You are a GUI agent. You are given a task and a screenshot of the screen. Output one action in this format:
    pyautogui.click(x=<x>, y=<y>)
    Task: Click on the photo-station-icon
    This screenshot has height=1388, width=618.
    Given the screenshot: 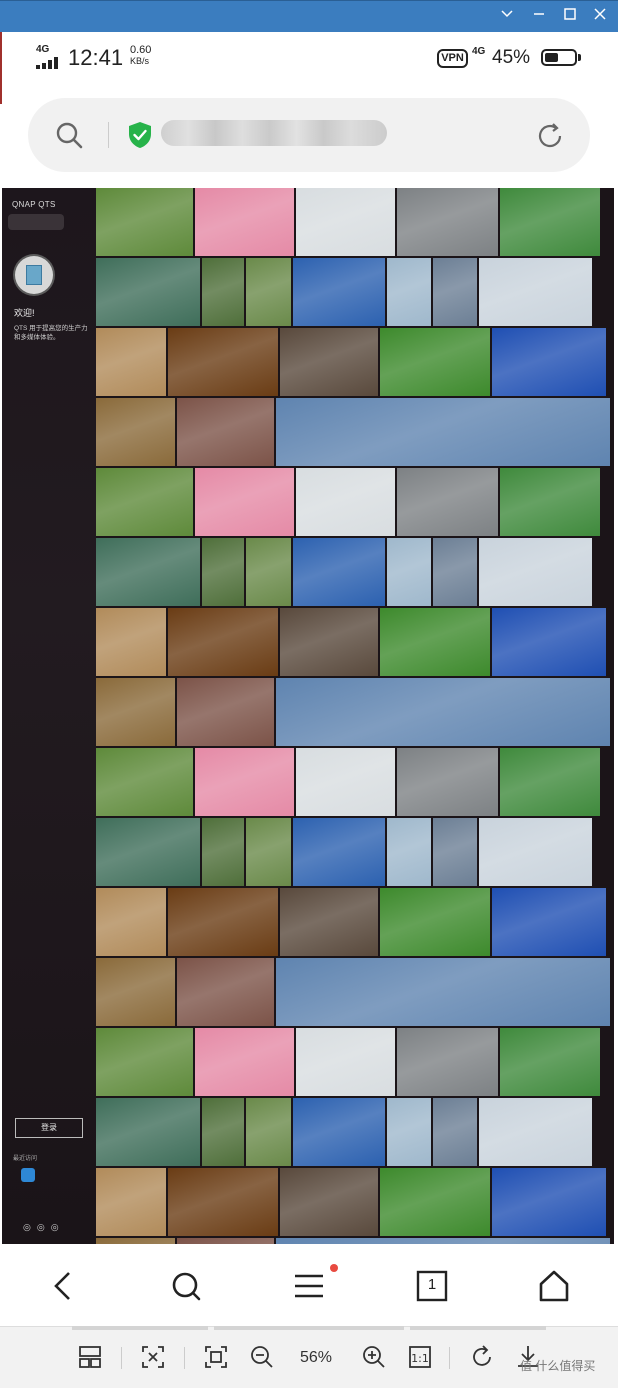 What is the action you would take?
    pyautogui.click(x=28, y=1175)
    